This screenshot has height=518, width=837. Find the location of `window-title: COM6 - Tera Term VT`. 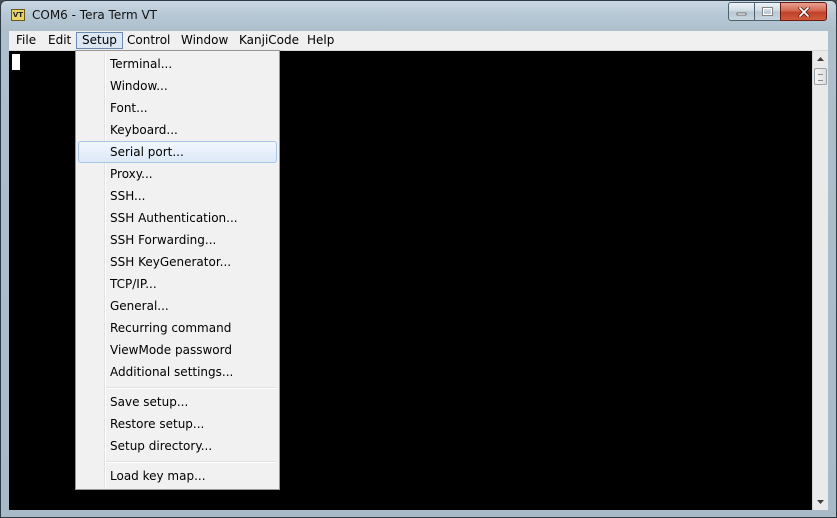

window-title: COM6 - Tera Term VT is located at coordinates (94, 15).